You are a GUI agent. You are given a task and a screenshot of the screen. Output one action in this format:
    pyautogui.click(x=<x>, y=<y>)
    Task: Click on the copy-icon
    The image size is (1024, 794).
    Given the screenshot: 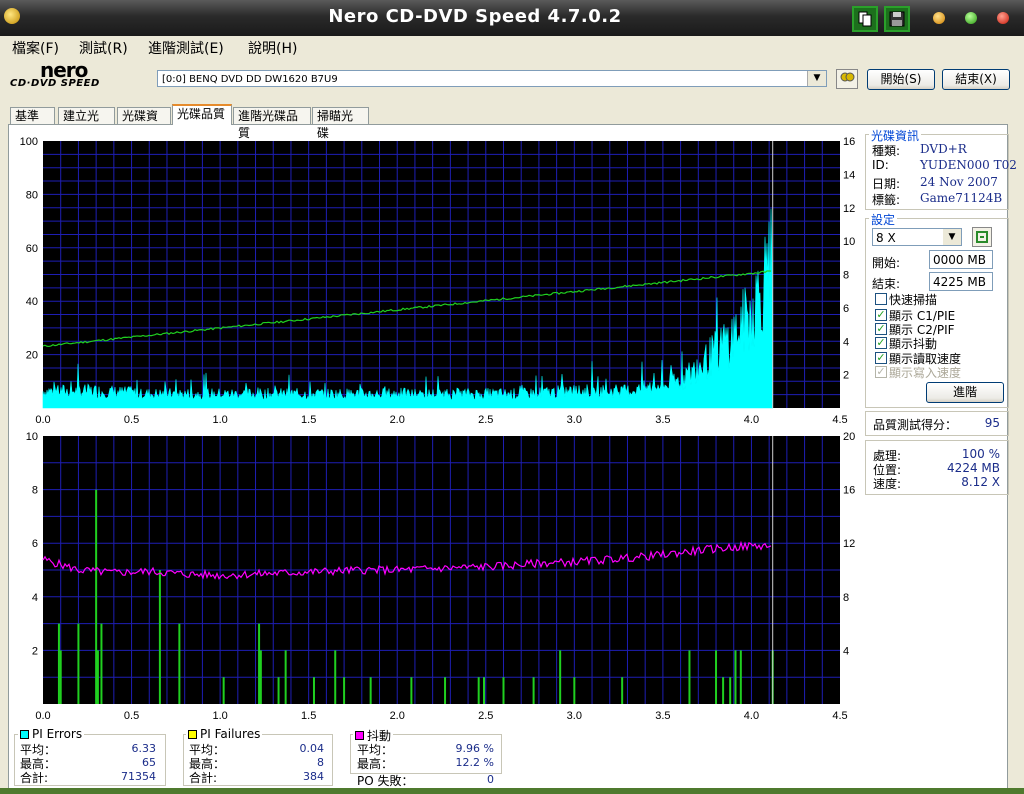 What is the action you would take?
    pyautogui.click(x=865, y=19)
    